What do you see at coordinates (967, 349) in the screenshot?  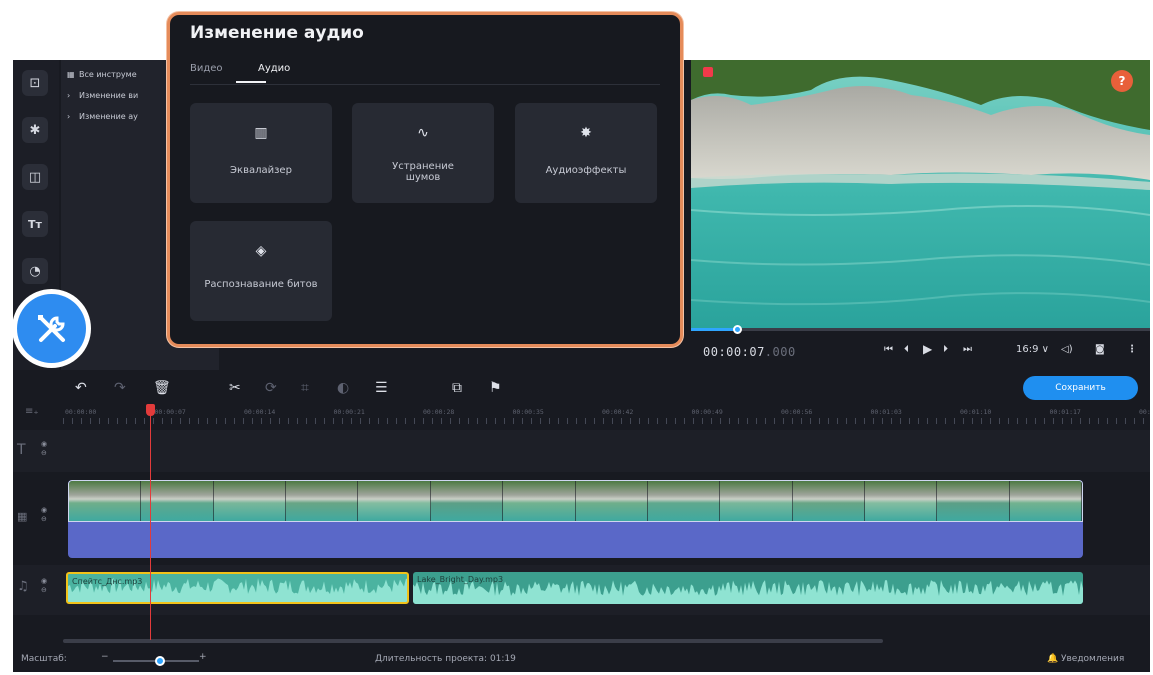 I see `skip-to-end-icon: ⏭` at bounding box center [967, 349].